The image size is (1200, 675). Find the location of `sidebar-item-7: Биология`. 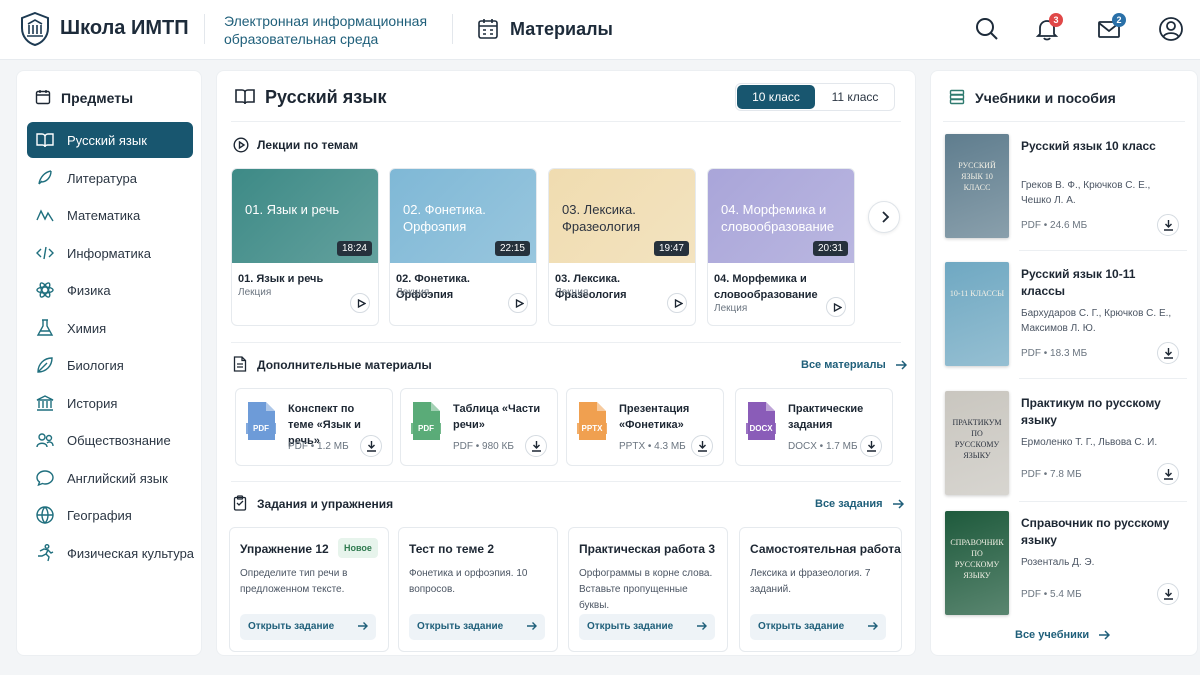

sidebar-item-7: Биология is located at coordinates (110, 365).